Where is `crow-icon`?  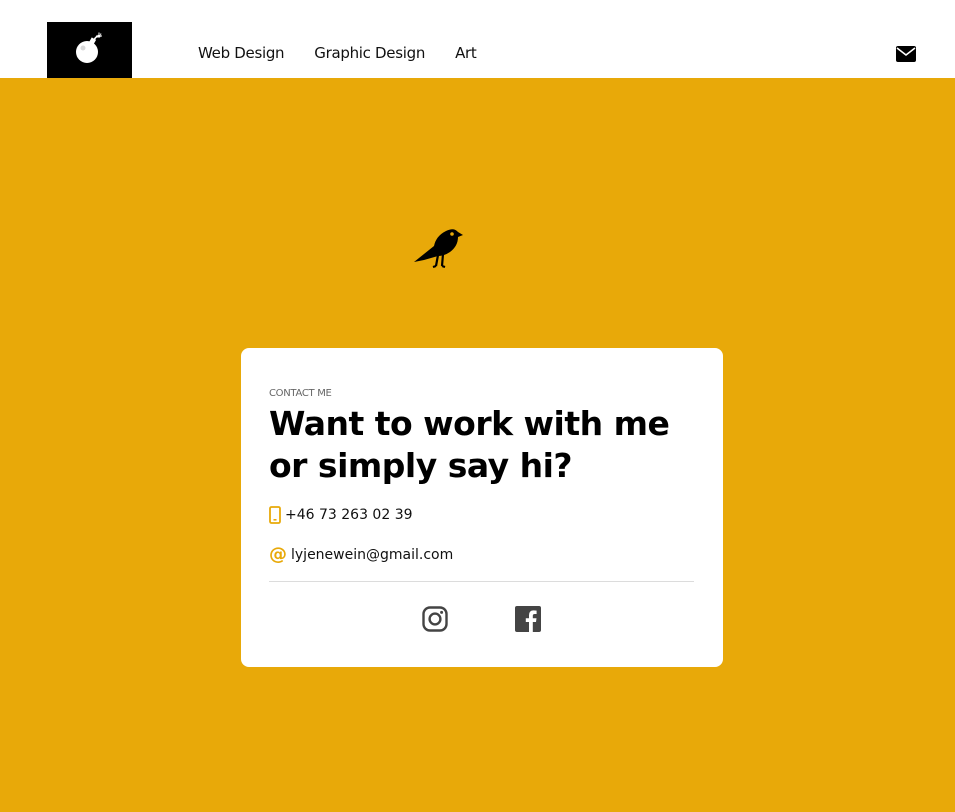
crow-icon is located at coordinates (438, 249).